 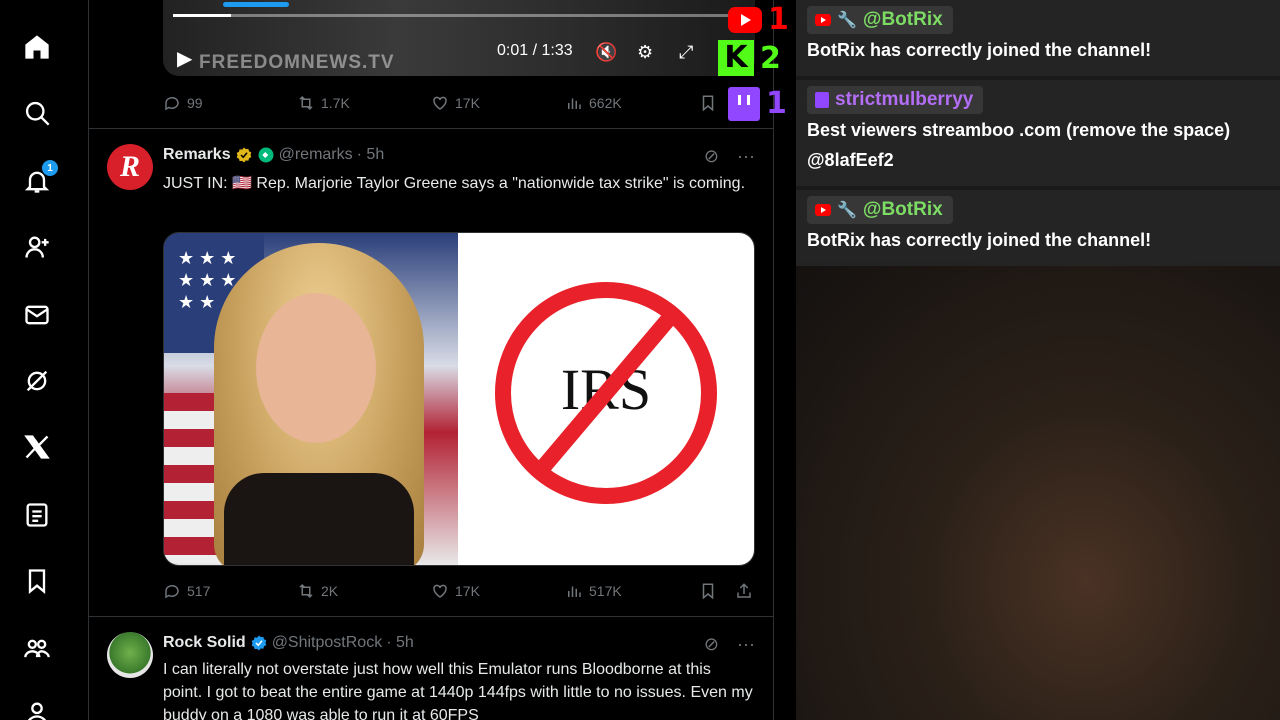 I want to click on twitch-icon, so click(x=822, y=100).